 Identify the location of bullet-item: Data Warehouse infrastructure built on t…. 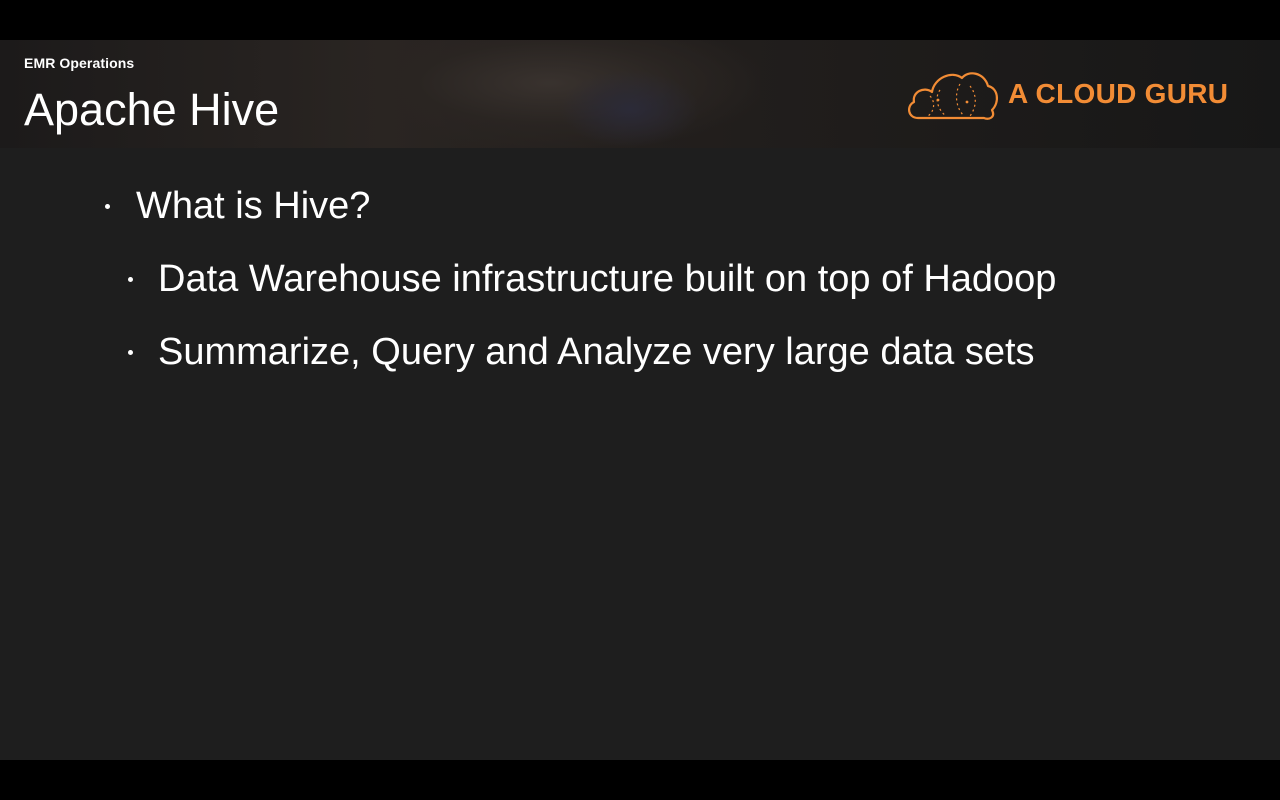
(592, 279).